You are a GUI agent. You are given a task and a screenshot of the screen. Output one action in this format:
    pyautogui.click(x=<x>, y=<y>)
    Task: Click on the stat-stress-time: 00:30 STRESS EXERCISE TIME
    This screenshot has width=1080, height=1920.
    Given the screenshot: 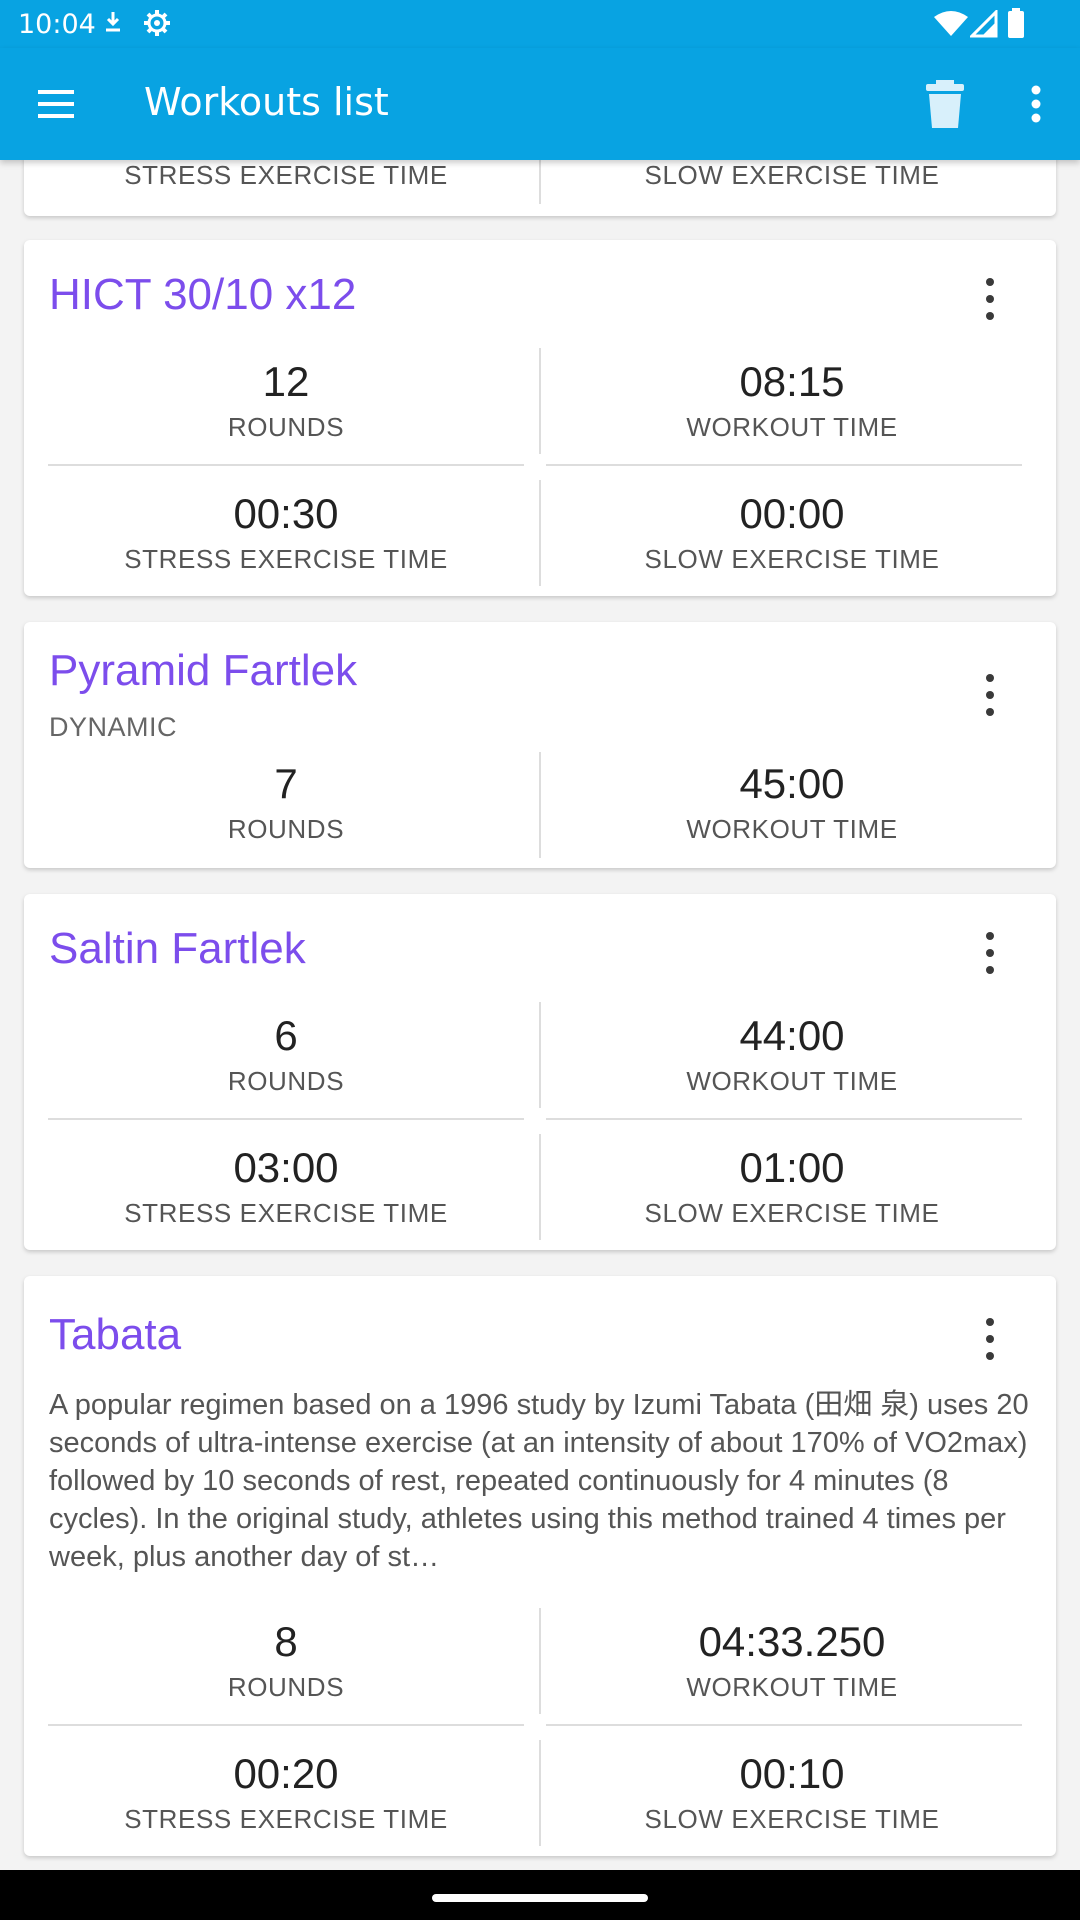 What is the action you would take?
    pyautogui.click(x=286, y=530)
    